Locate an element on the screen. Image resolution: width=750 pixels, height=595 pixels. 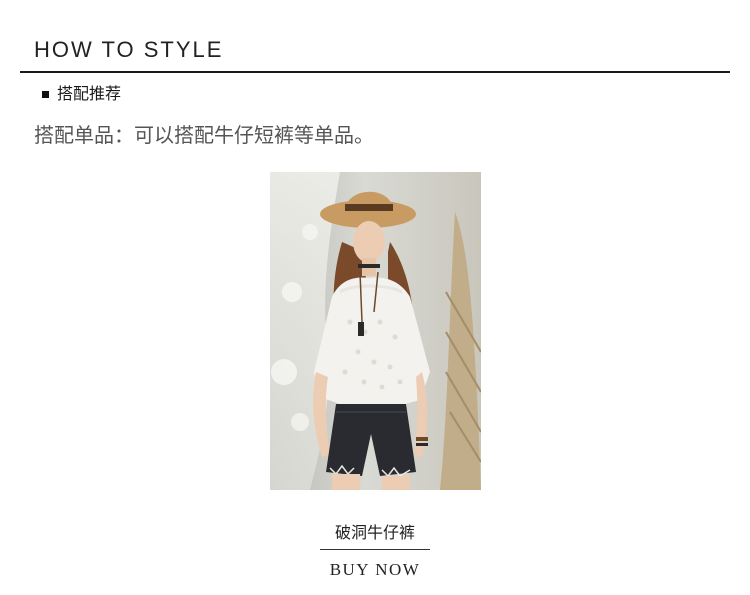
subheading: 搭配推荐 is located at coordinates (81, 94).